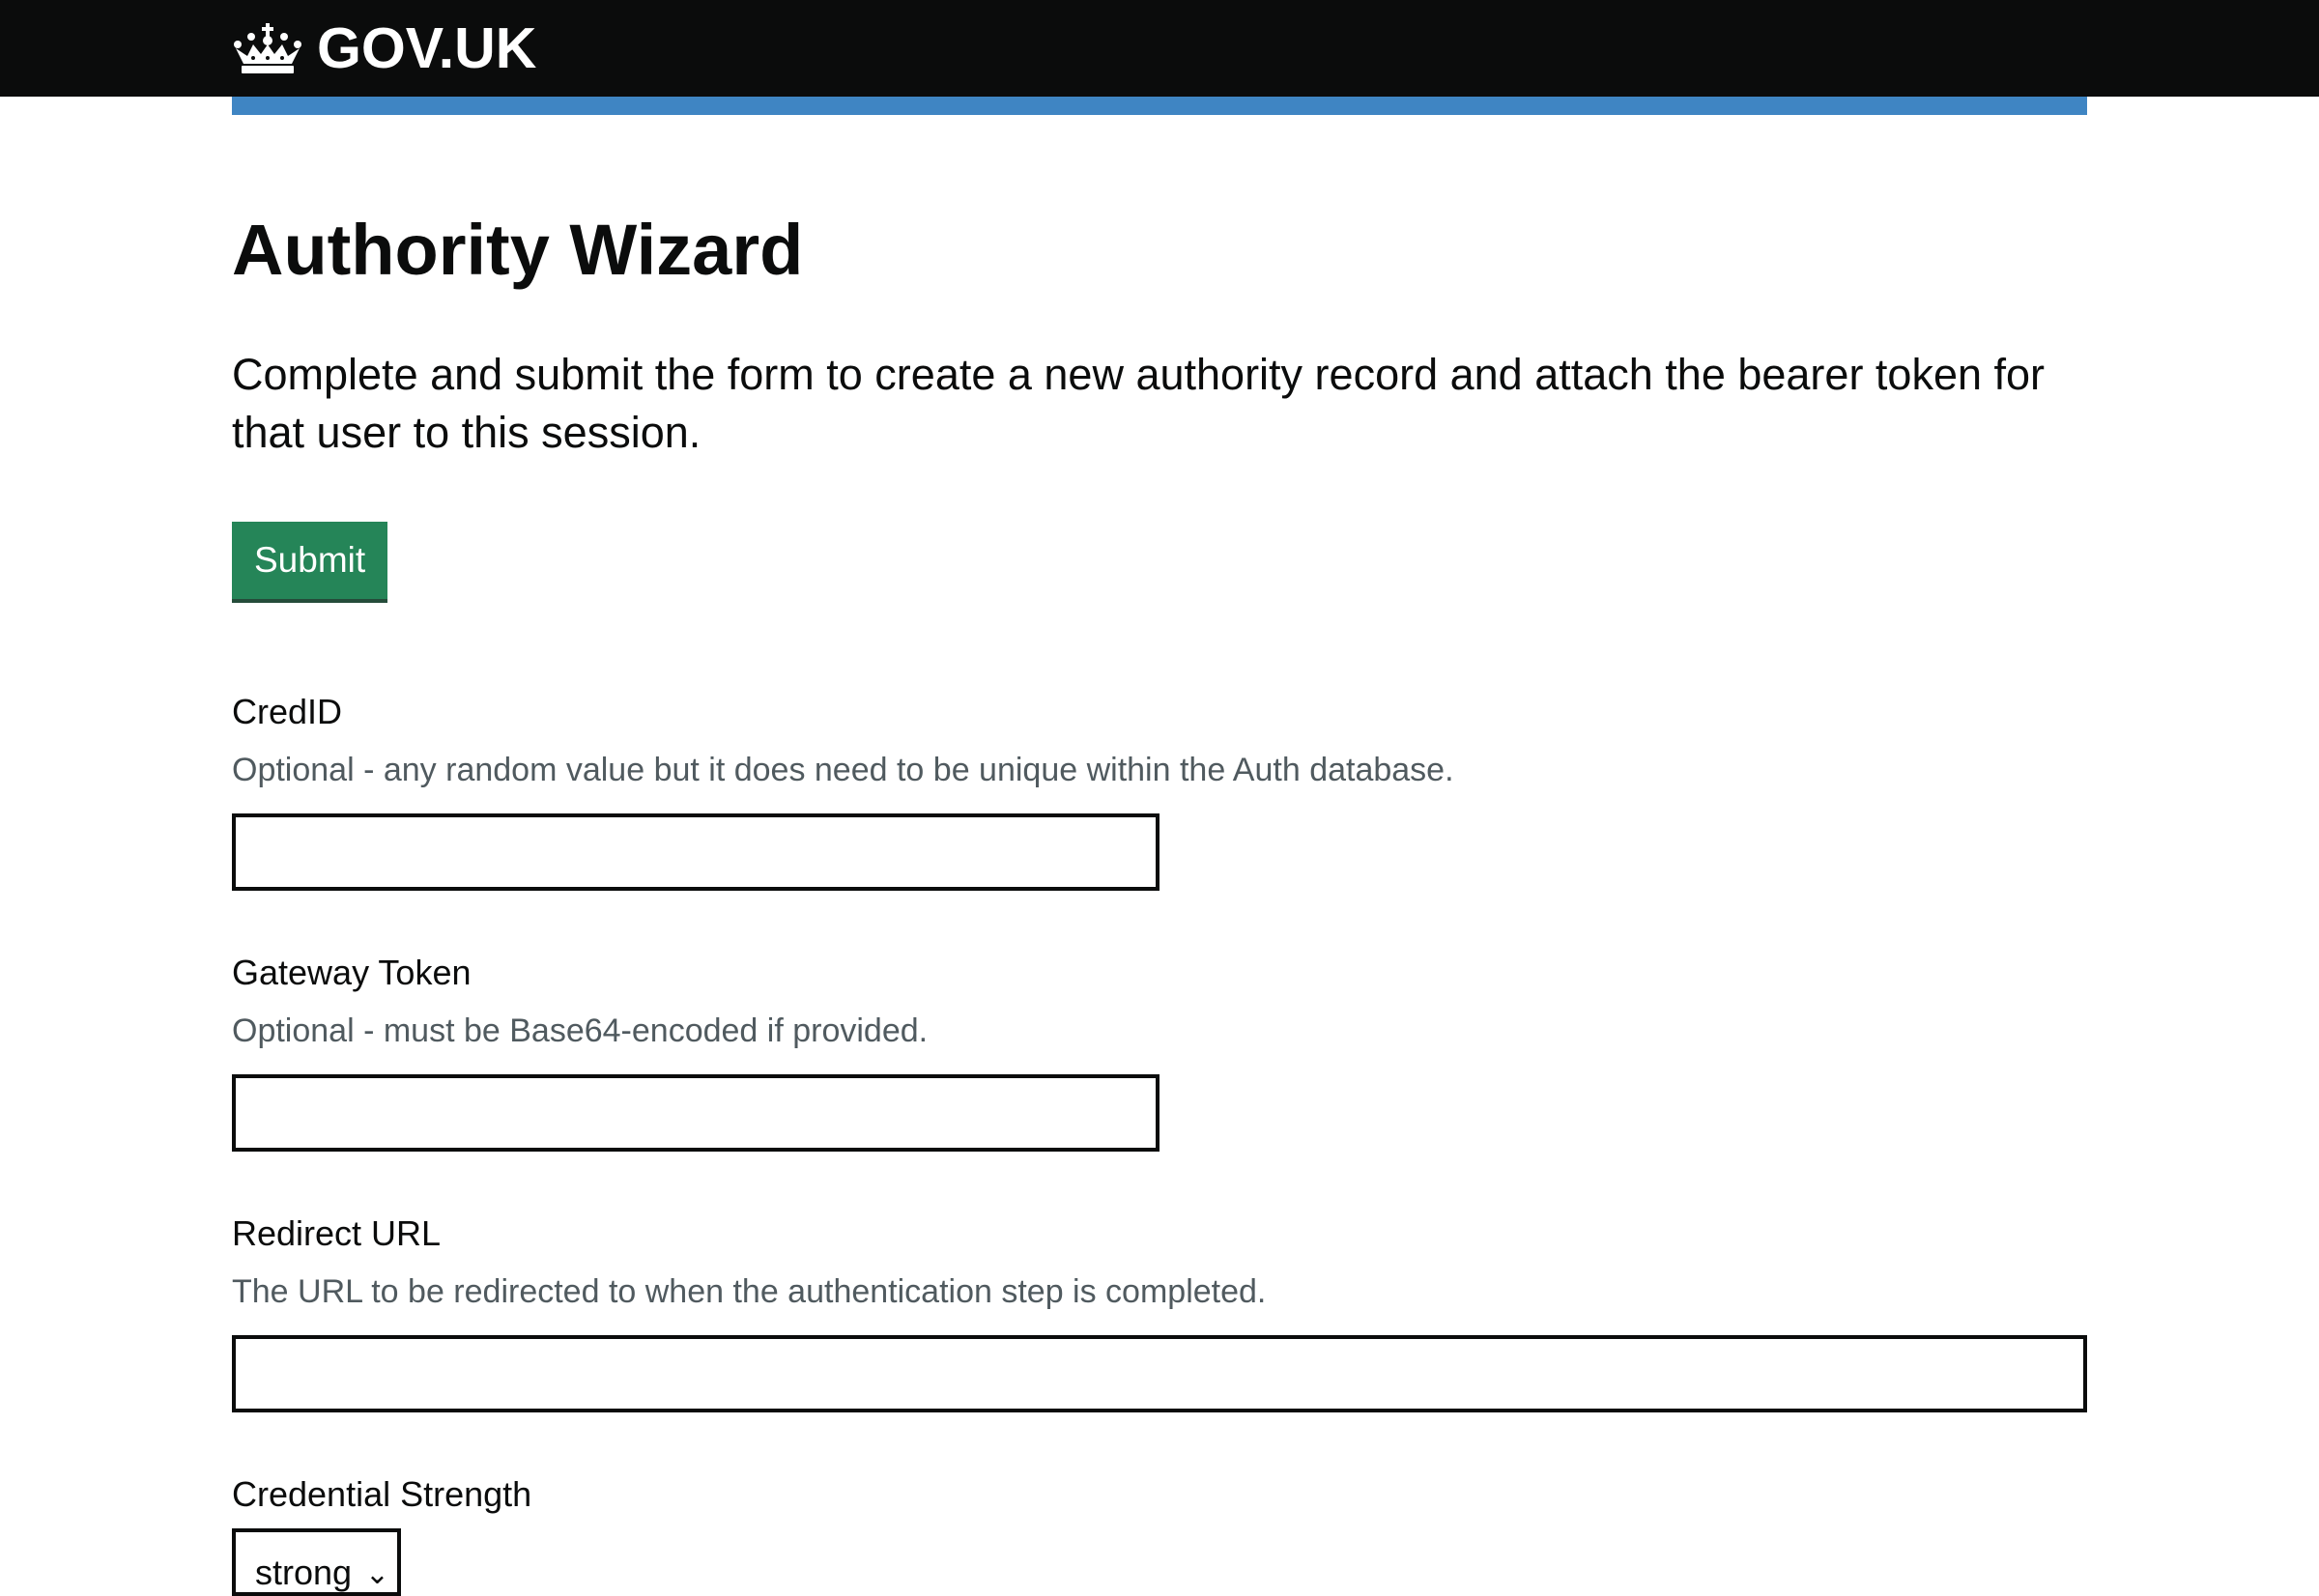  Describe the element at coordinates (696, 852) in the screenshot. I see `cred-id-input` at that location.